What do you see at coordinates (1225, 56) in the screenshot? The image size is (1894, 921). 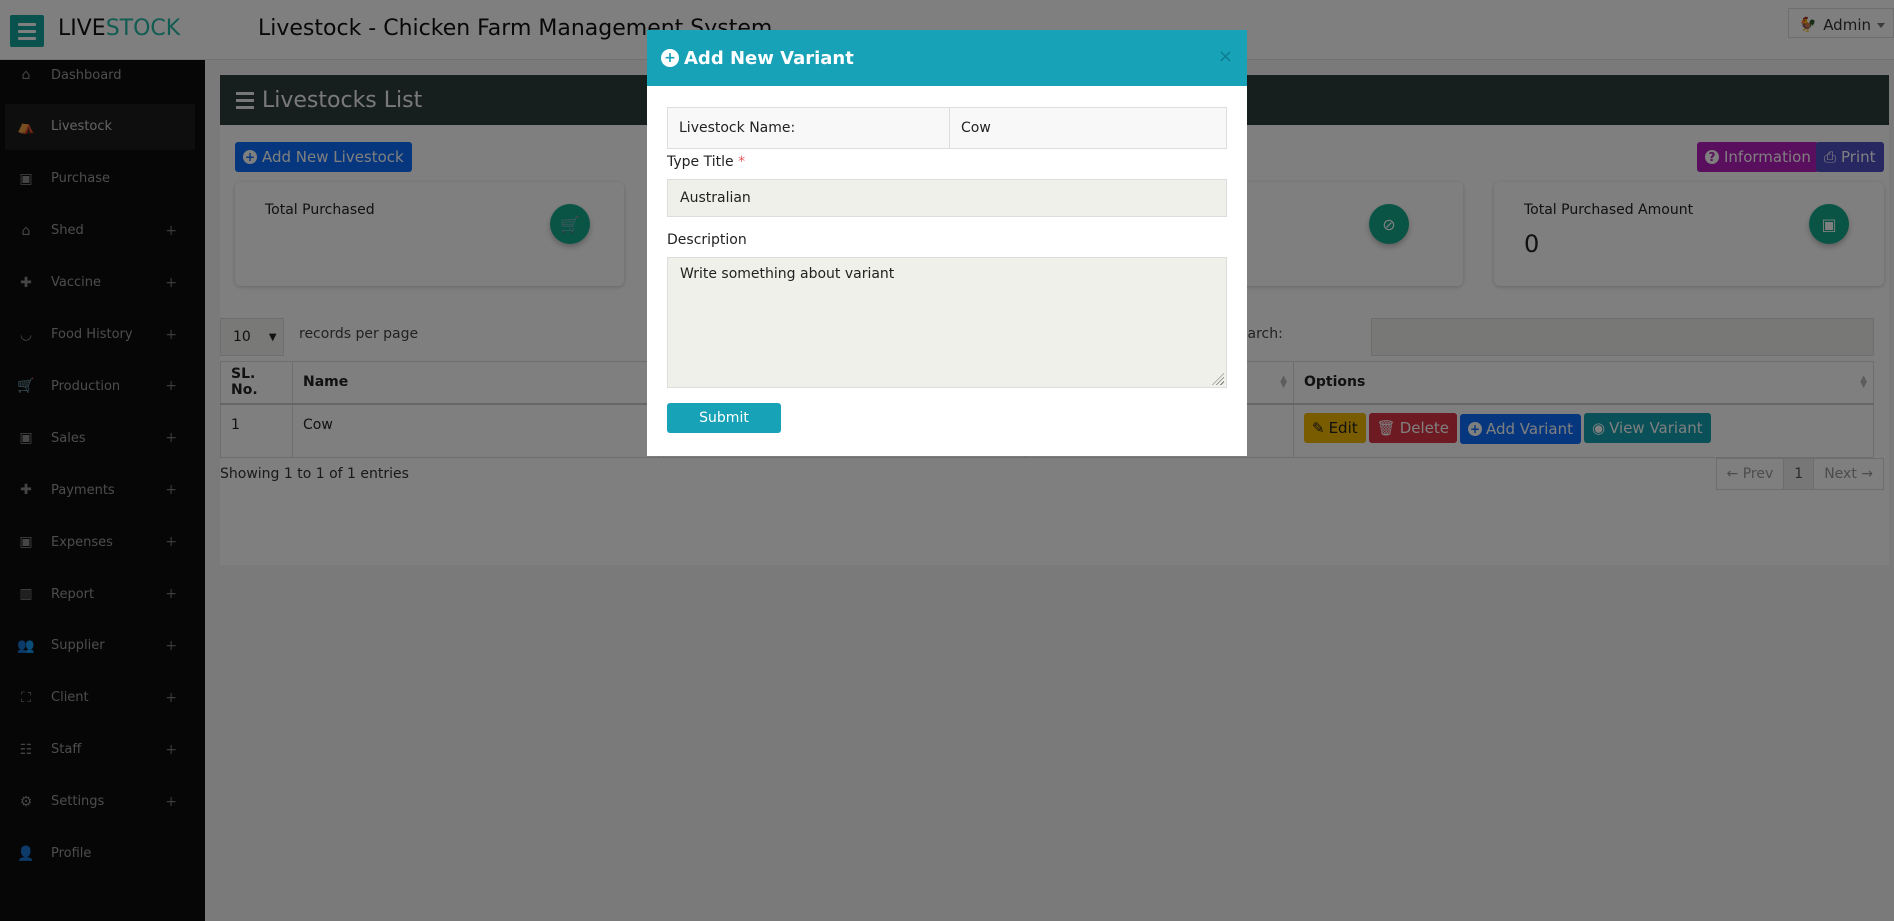 I see `close-icon: ×` at bounding box center [1225, 56].